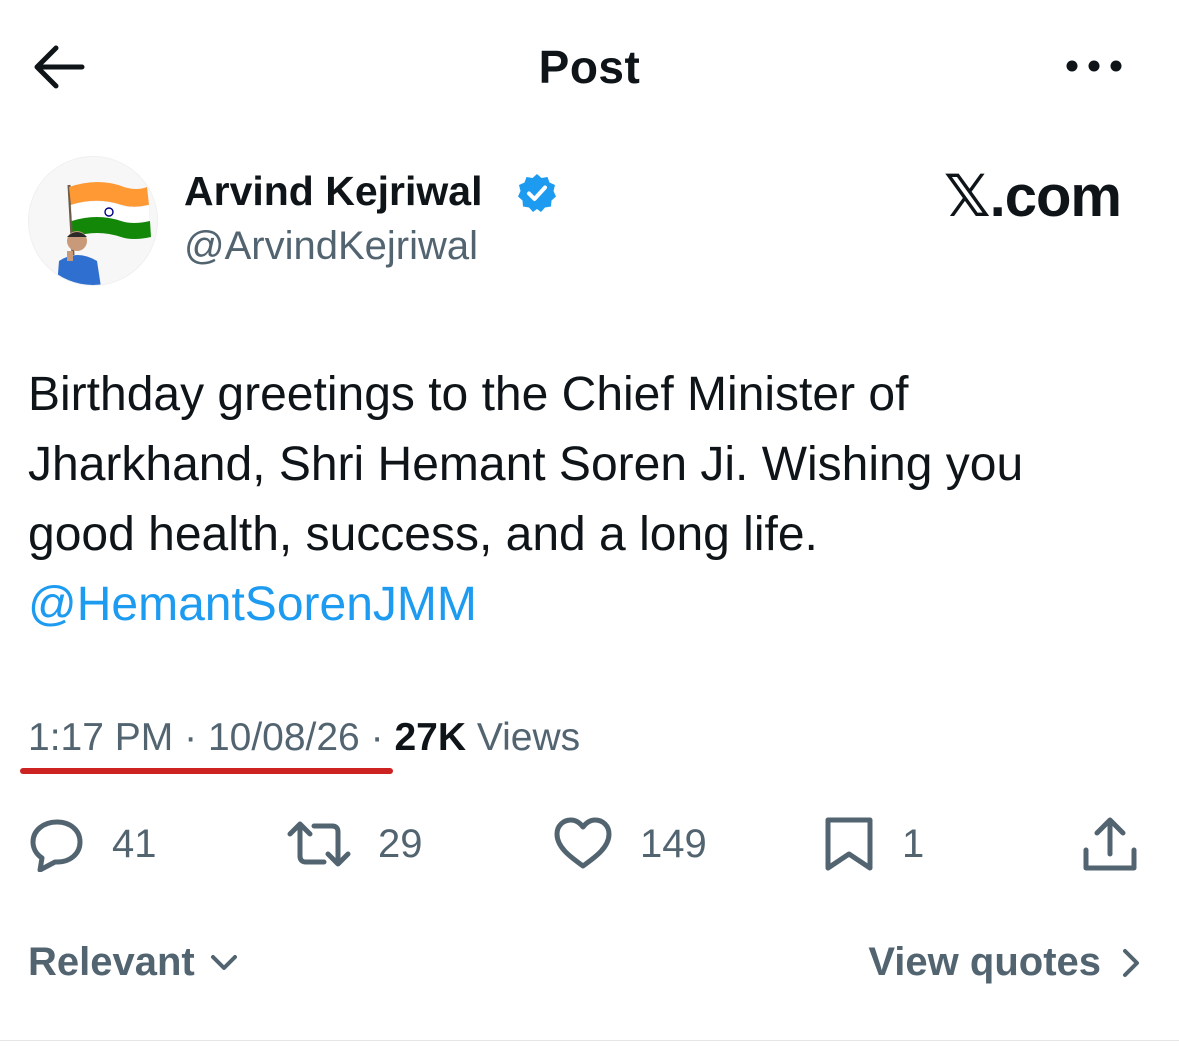 The image size is (1179, 1047). What do you see at coordinates (354, 844) in the screenshot?
I see `repost-button: 29` at bounding box center [354, 844].